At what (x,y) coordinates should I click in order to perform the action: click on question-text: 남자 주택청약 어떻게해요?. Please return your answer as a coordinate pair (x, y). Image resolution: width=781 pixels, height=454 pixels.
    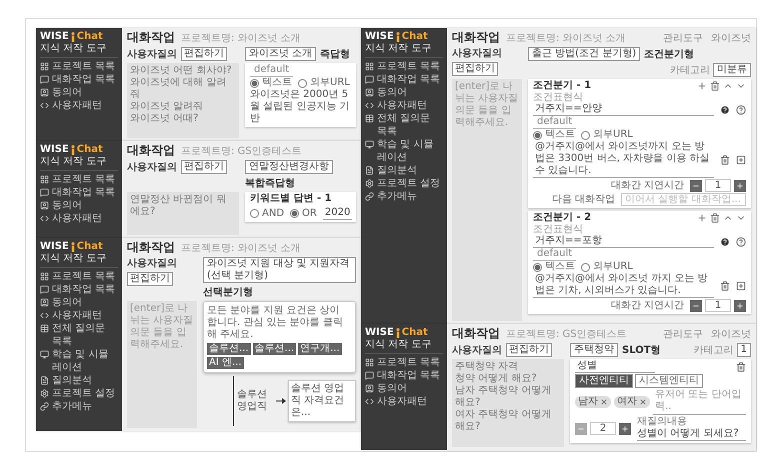
    Looking at the image, I should click on (503, 397).